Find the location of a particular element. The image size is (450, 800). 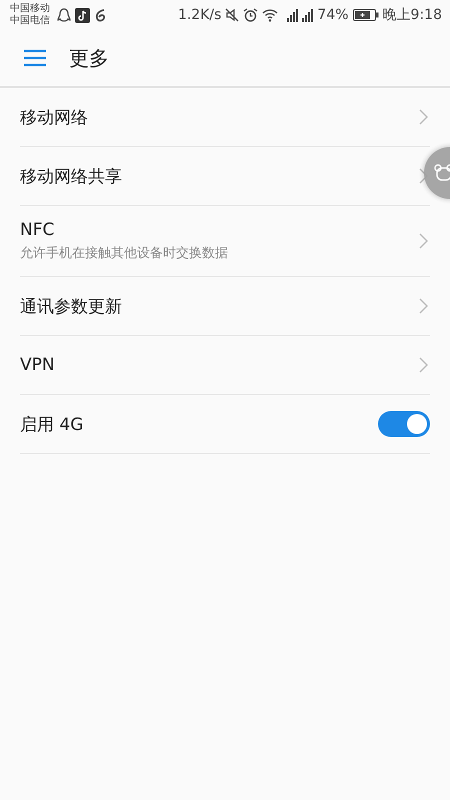

wifi-icon is located at coordinates (270, 15).